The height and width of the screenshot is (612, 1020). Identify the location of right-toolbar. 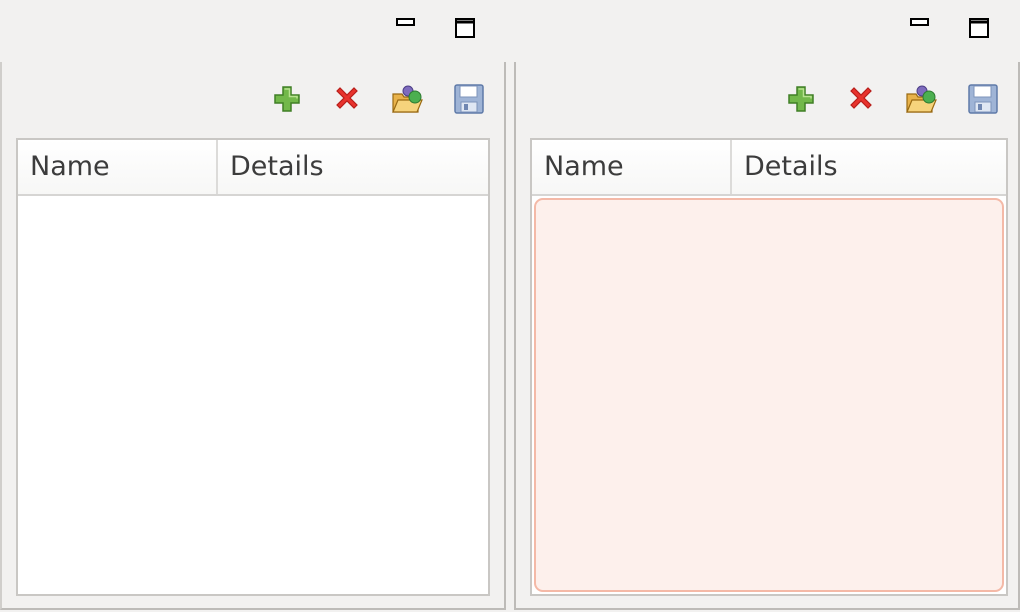
(894, 99).